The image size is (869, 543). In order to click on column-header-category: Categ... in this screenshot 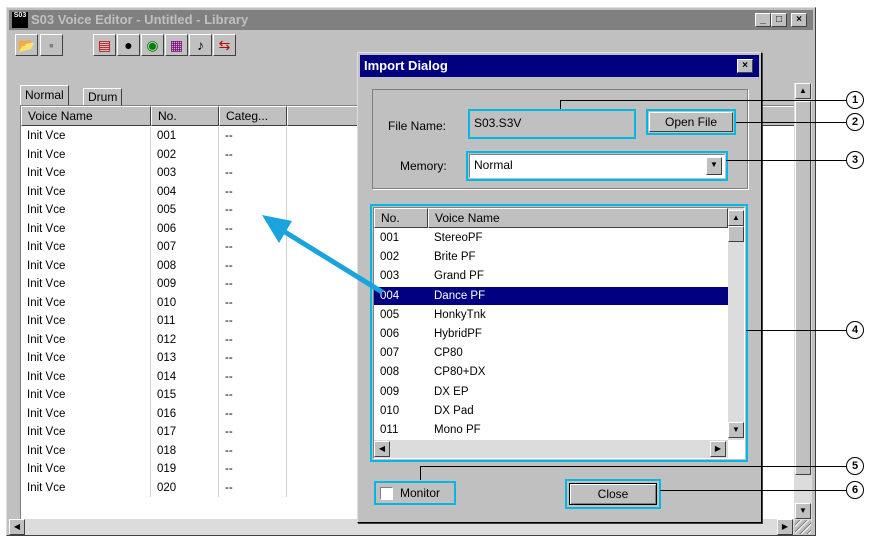, I will do `click(253, 116)`.